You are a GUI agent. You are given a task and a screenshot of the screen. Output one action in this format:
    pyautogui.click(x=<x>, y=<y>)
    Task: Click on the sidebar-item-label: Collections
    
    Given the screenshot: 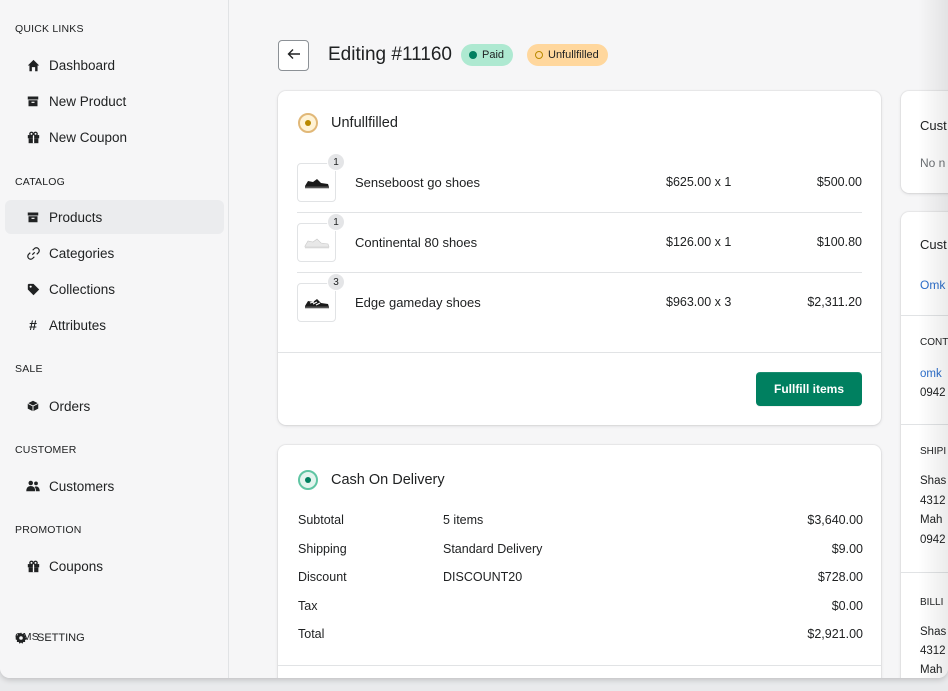 What is the action you would take?
    pyautogui.click(x=82, y=289)
    